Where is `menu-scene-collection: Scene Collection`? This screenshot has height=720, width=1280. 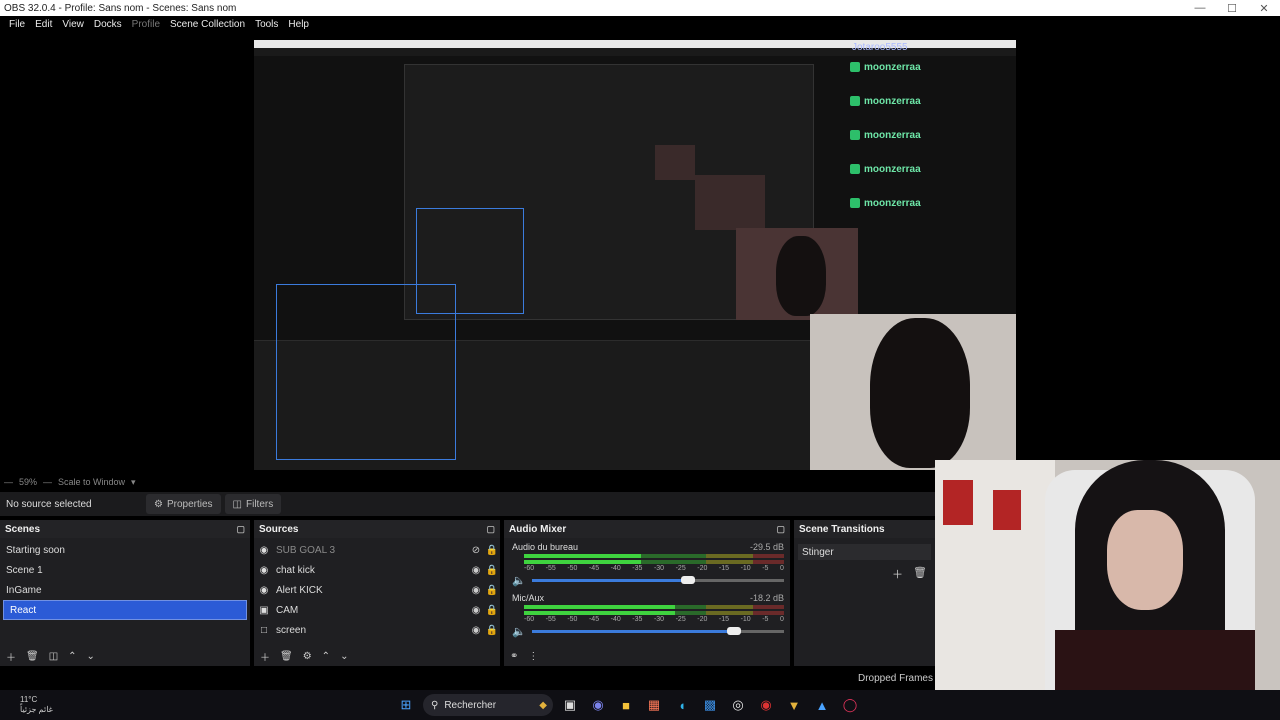
menu-scene-collection: Scene Collection is located at coordinates (207, 24).